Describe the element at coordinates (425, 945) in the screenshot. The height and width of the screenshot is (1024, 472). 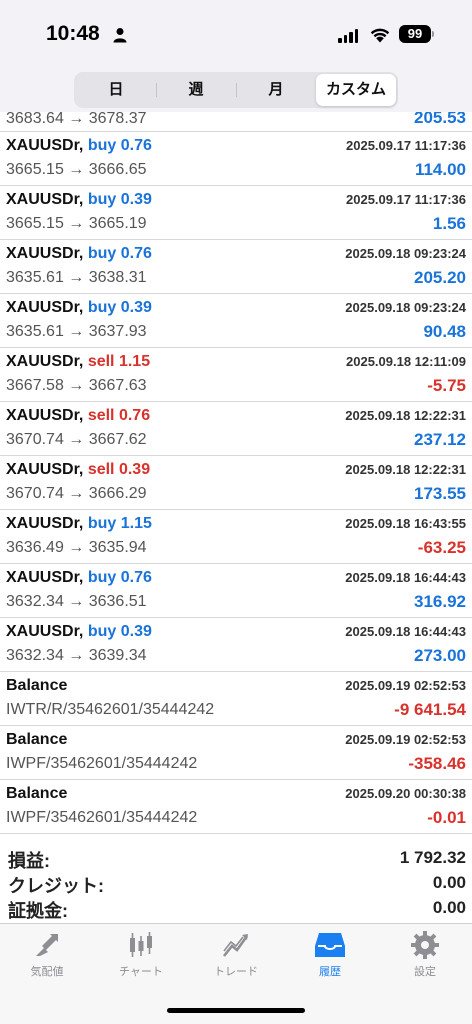
I see `settings-icon` at that location.